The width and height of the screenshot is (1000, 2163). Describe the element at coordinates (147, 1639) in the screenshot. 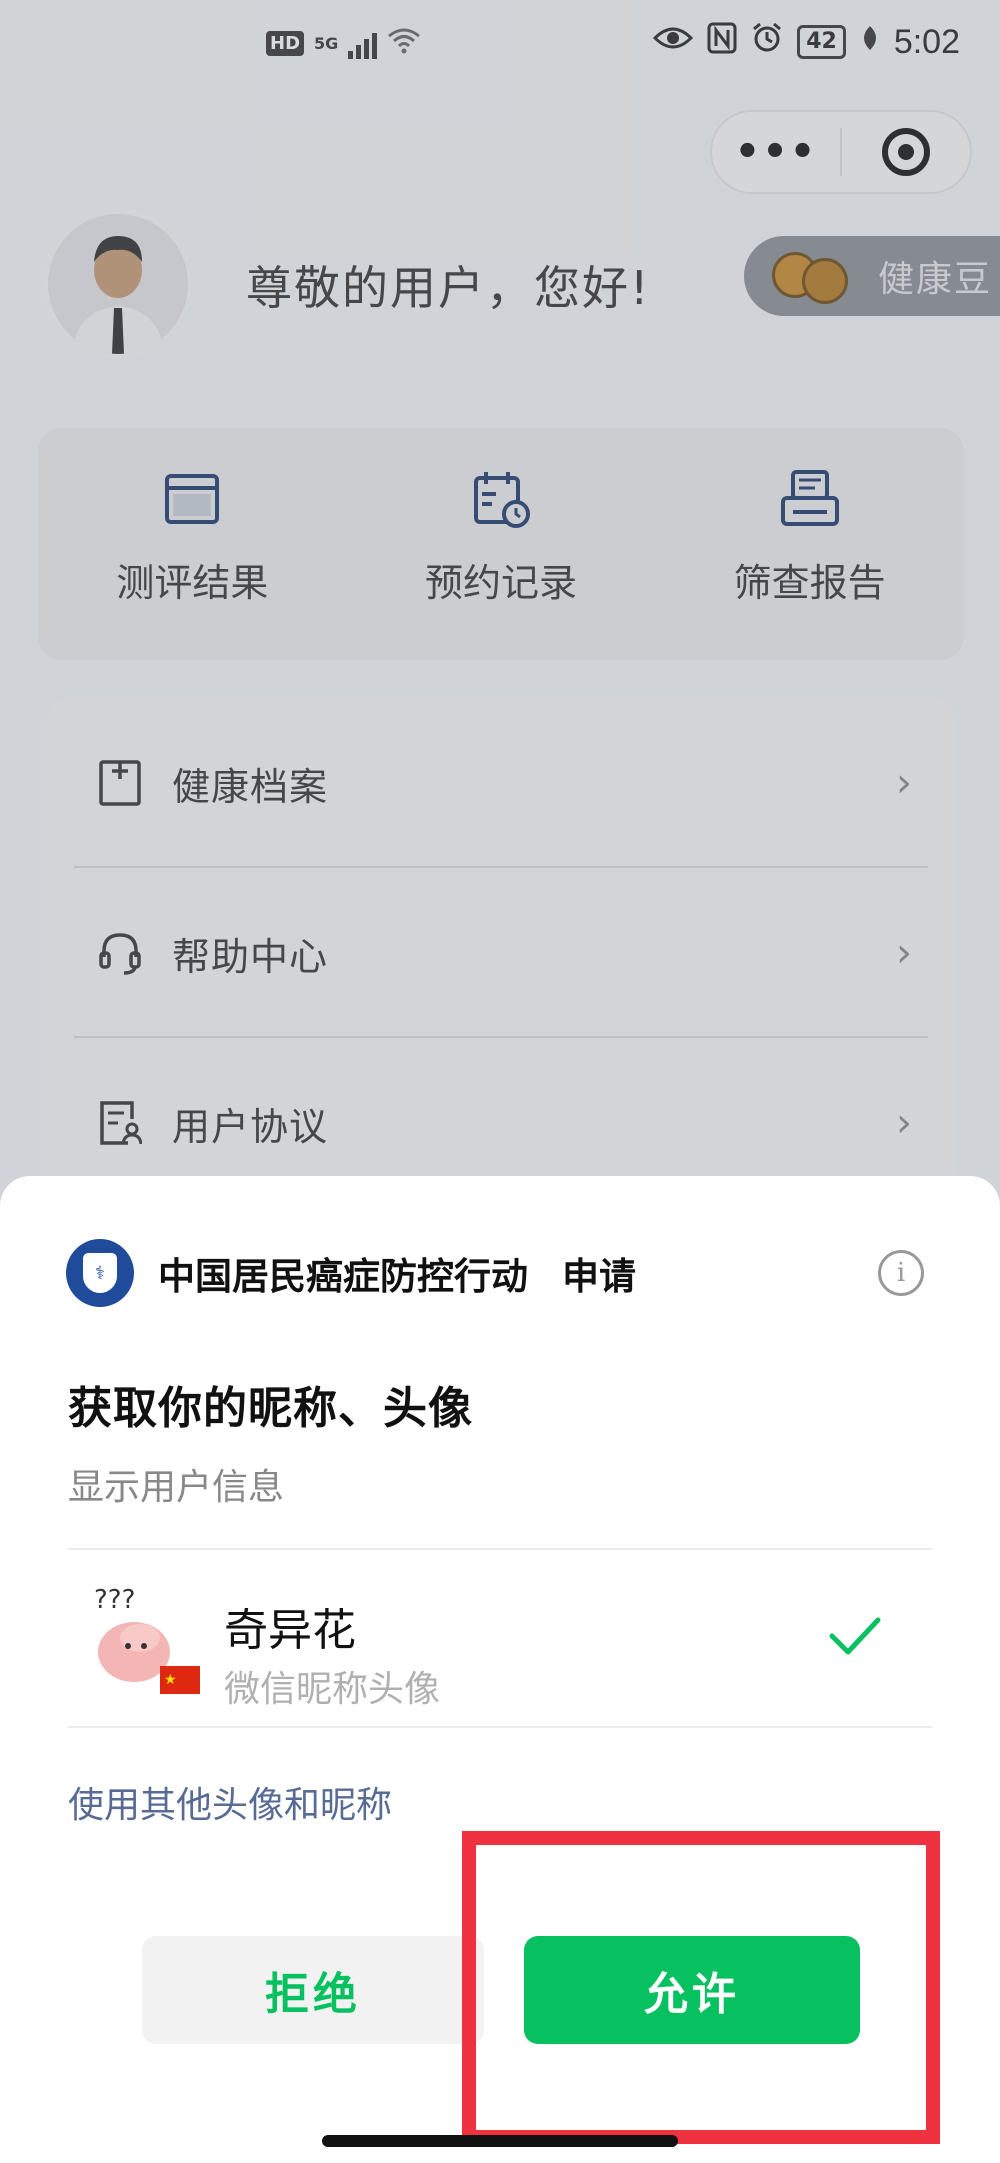

I see `wechat-avatar: ??? ★` at that location.